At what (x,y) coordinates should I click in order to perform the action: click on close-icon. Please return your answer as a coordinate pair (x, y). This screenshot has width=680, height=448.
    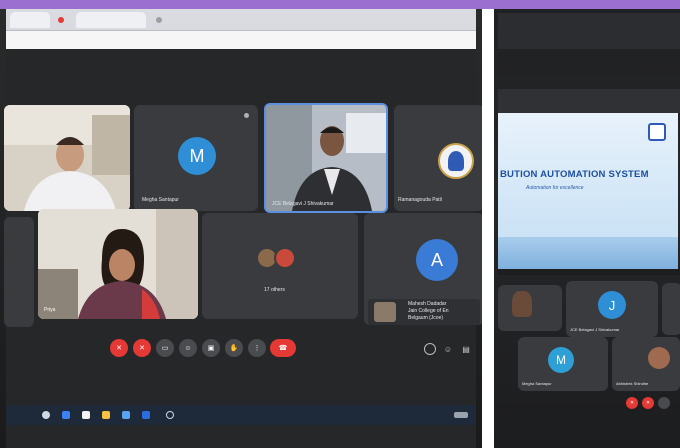
    Looking at the image, I should click on (159, 20).